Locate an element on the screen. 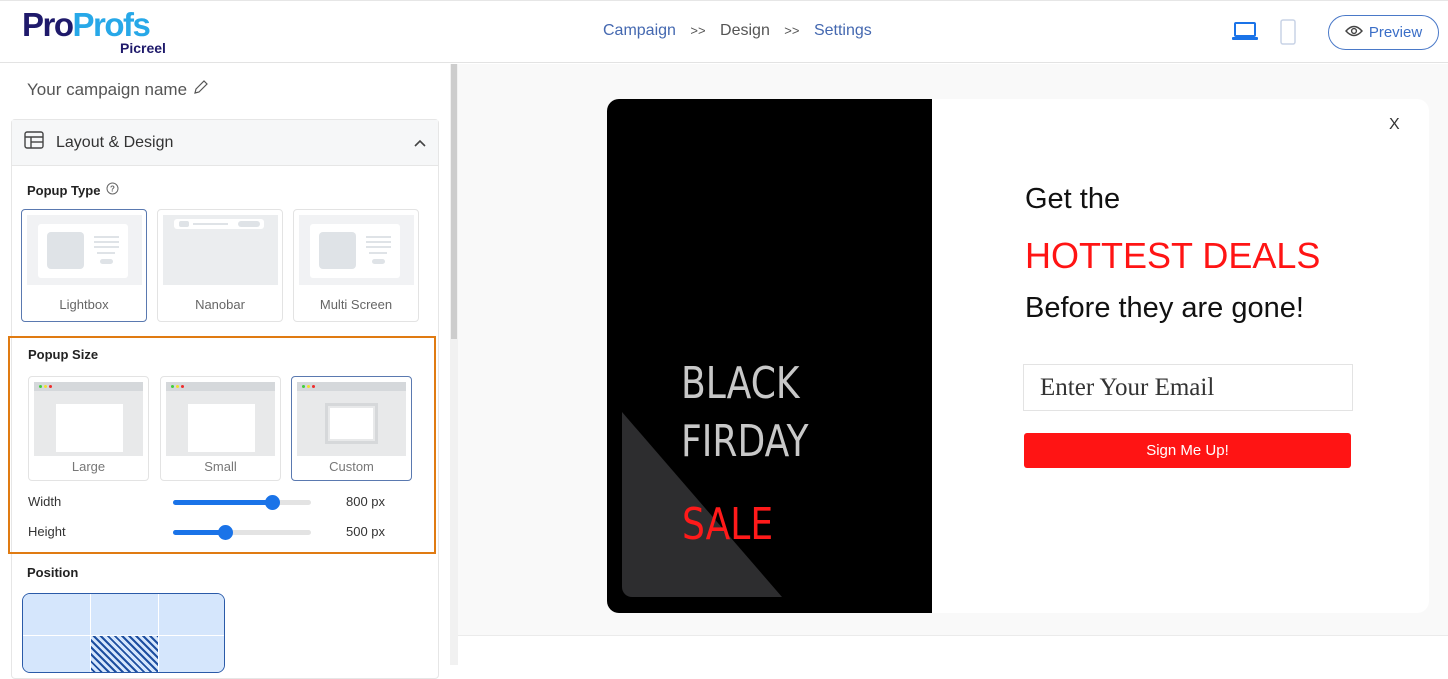  popup-size-large: Large is located at coordinates (88, 428).